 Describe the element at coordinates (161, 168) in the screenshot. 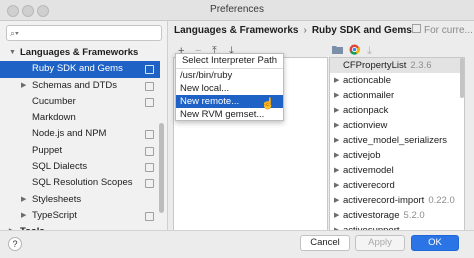

I see `sidebar-scrollbar` at that location.